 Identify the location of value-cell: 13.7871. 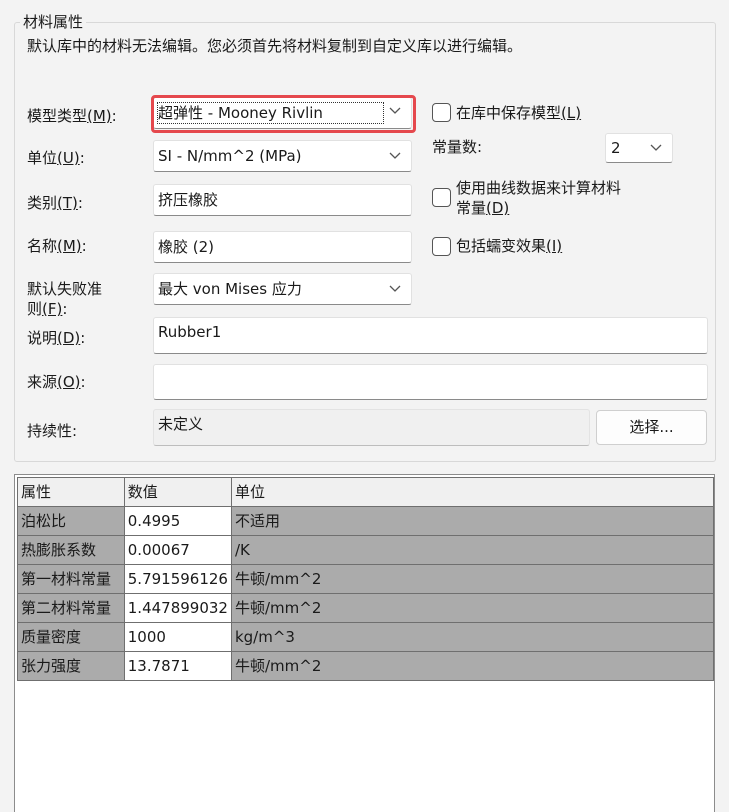
(177, 666).